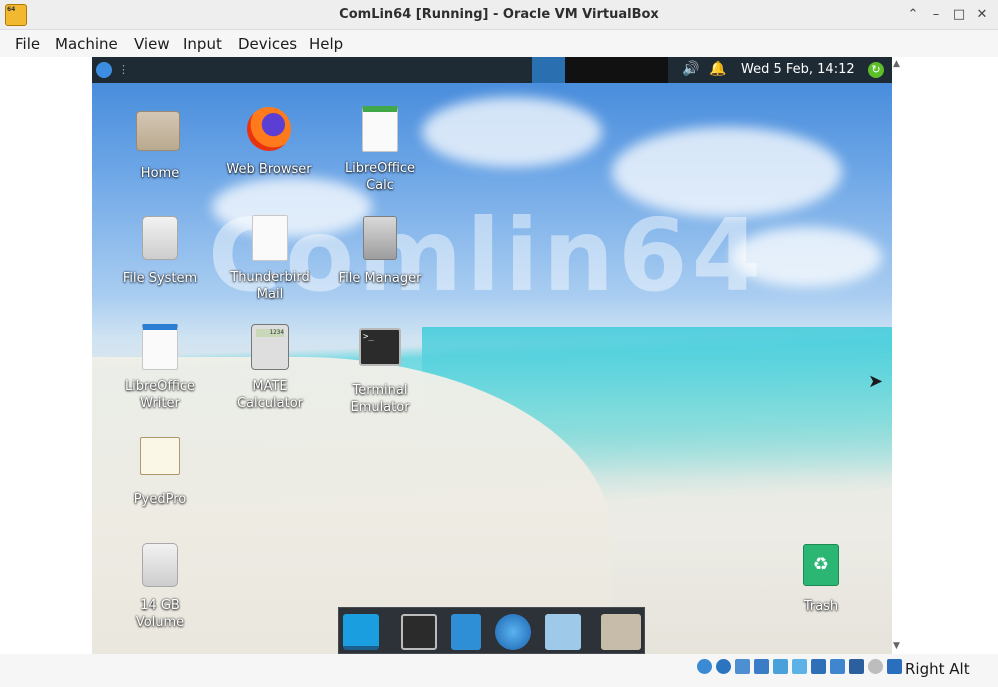  What do you see at coordinates (936, 15) in the screenshot?
I see `minimize-button: –` at bounding box center [936, 15].